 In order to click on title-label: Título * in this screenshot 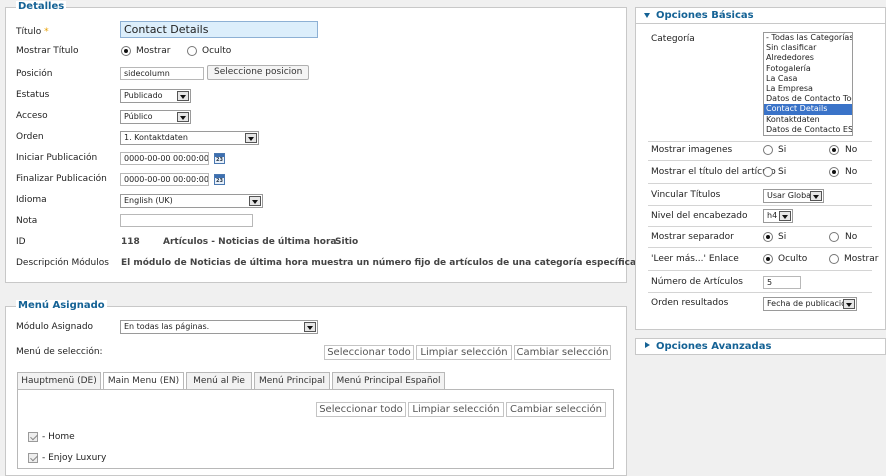, I will do `click(32, 32)`.